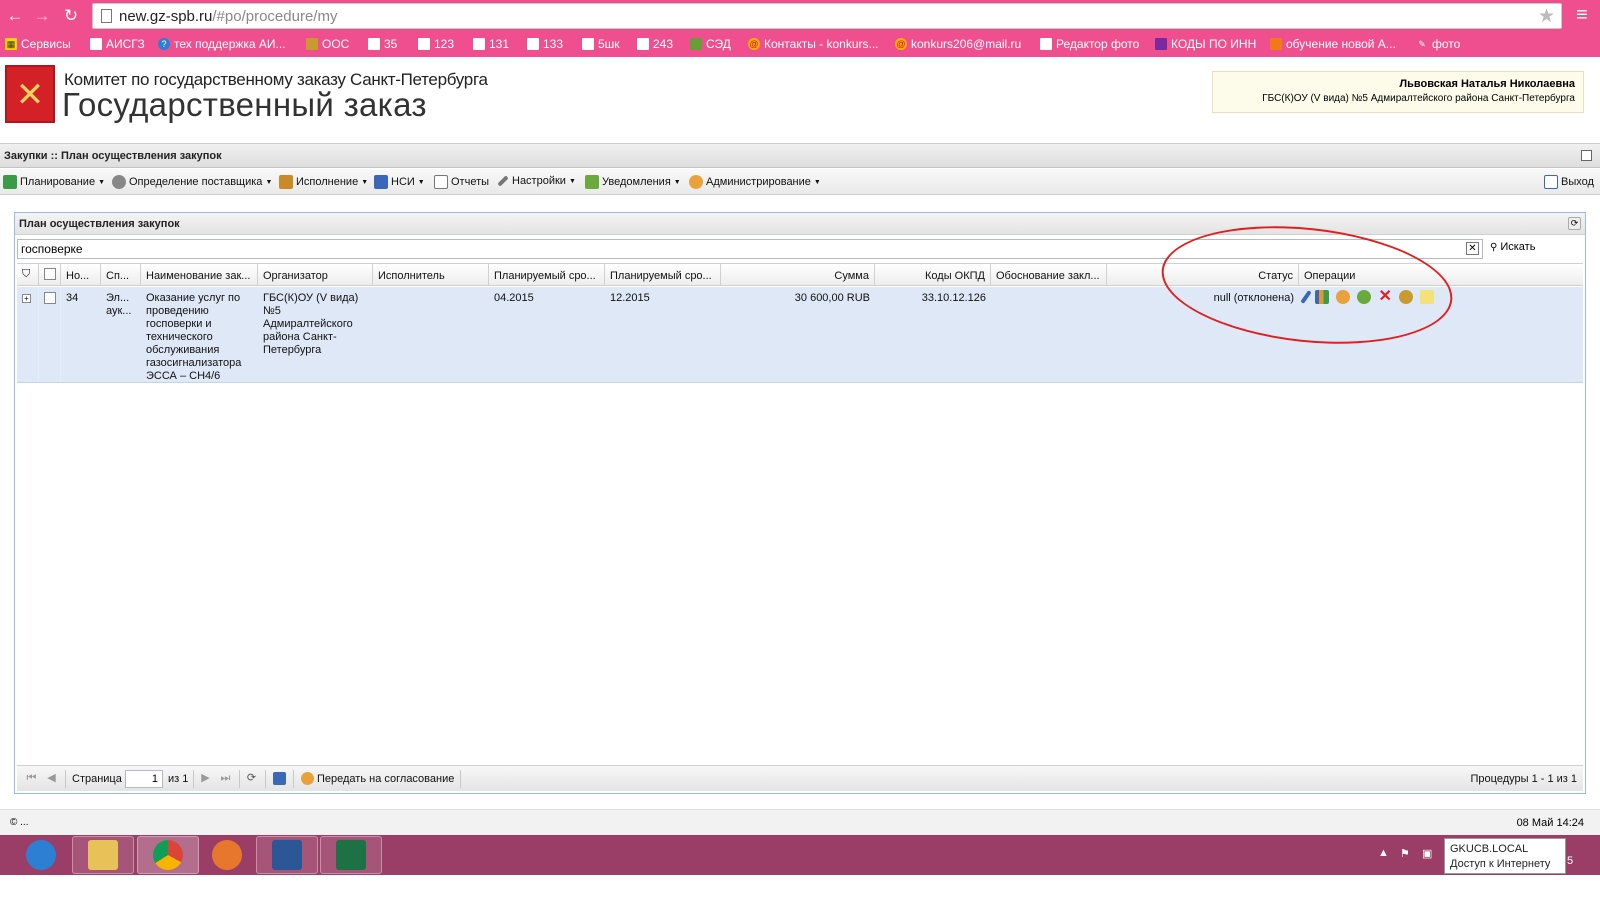 The image size is (1600, 900). I want to click on last-page-icon: ⏭, so click(225, 778).